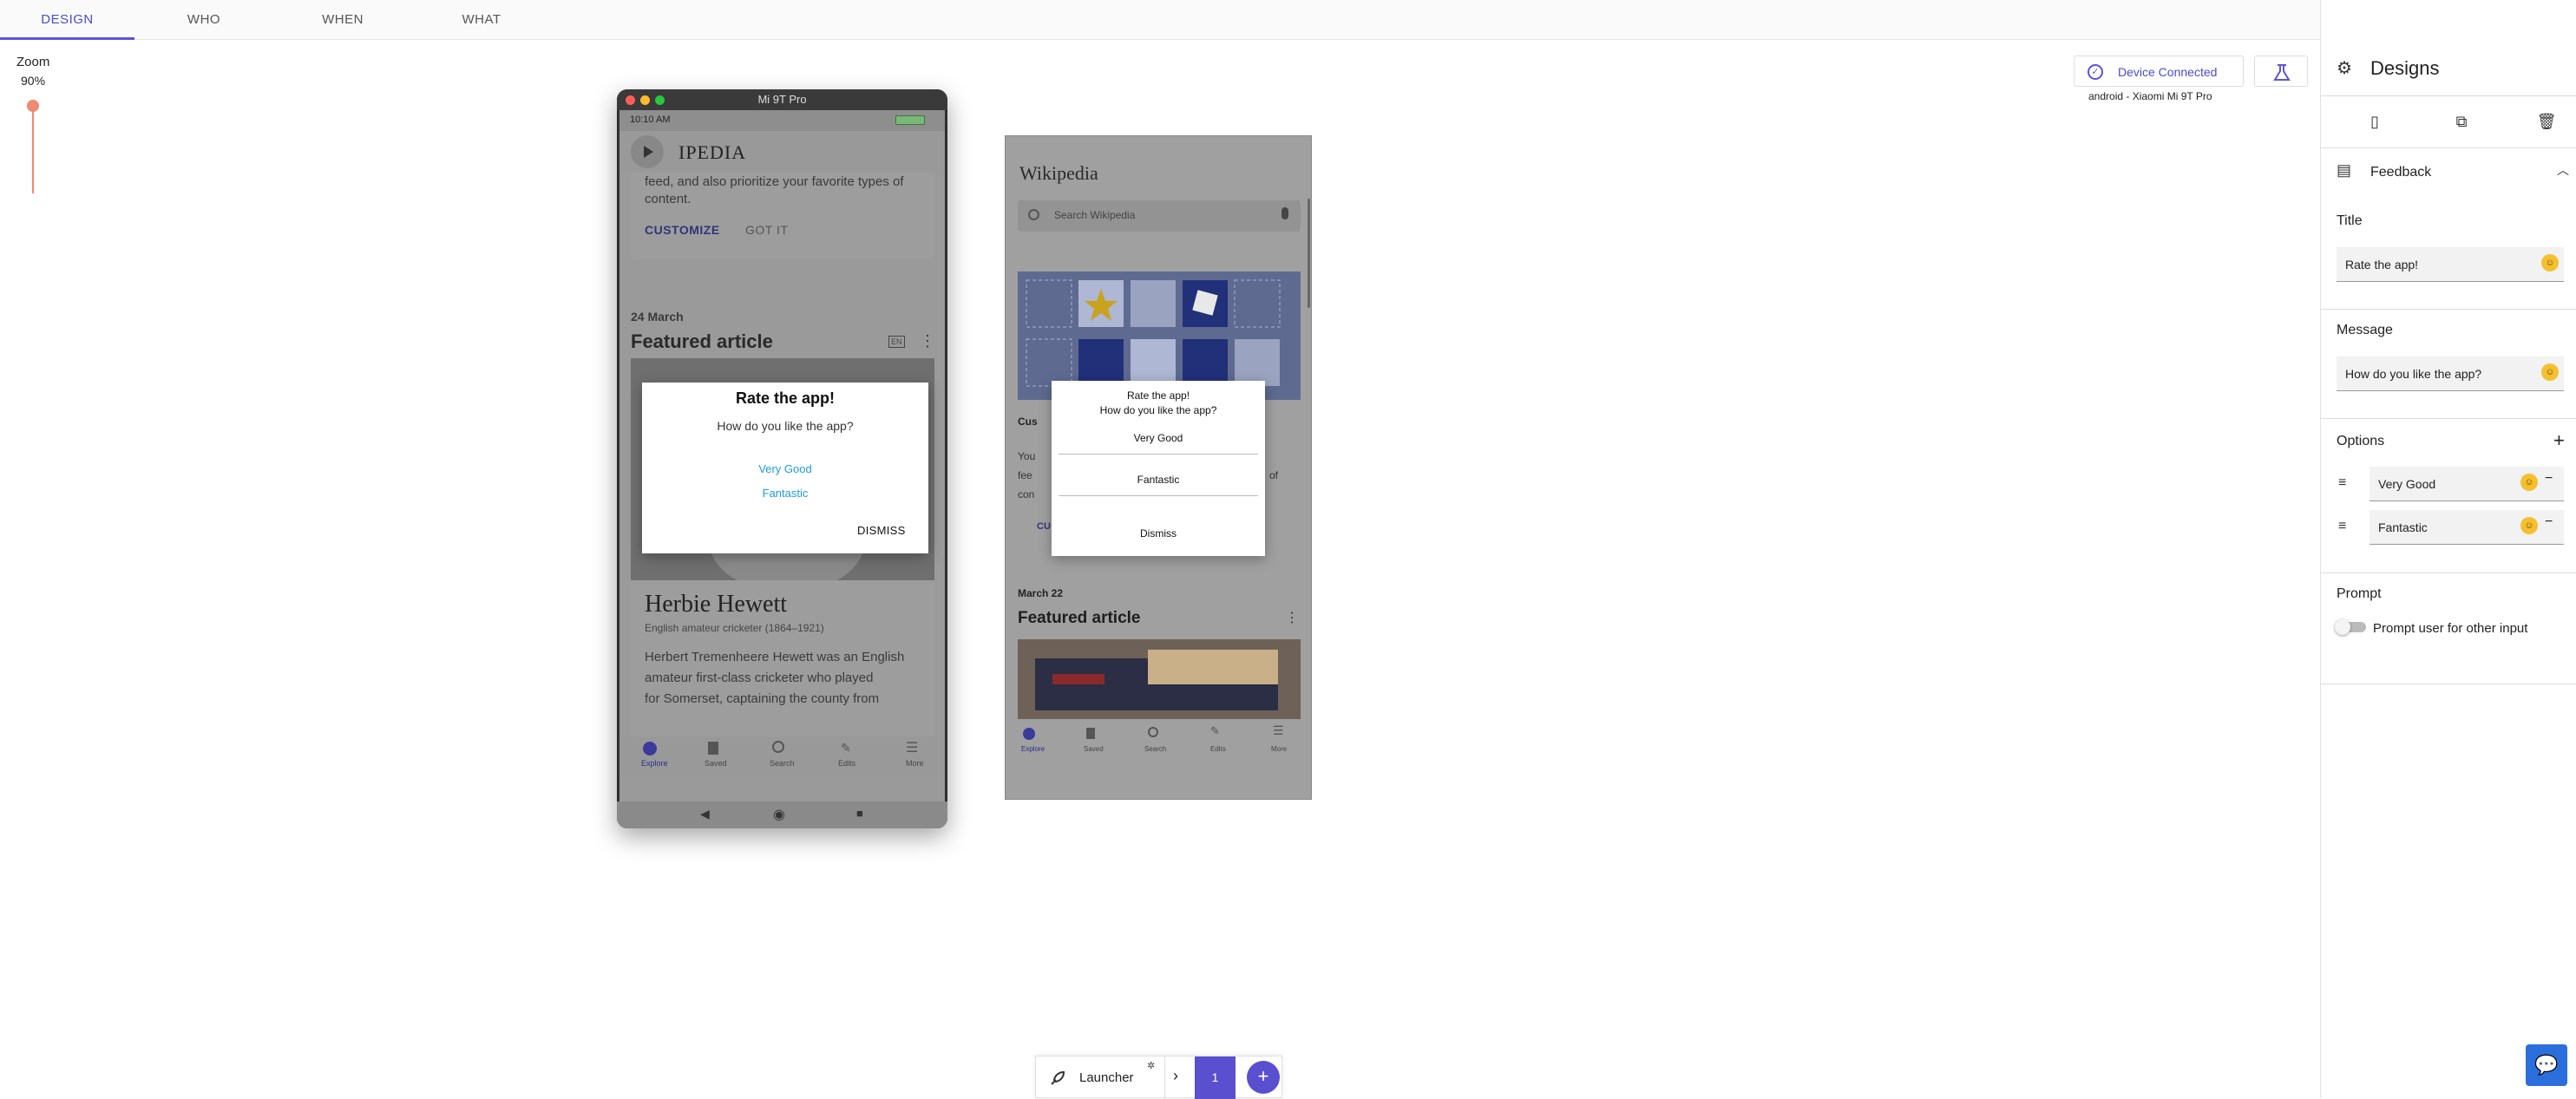  What do you see at coordinates (67, 20) in the screenshot?
I see `tab-design: DESIGN` at bounding box center [67, 20].